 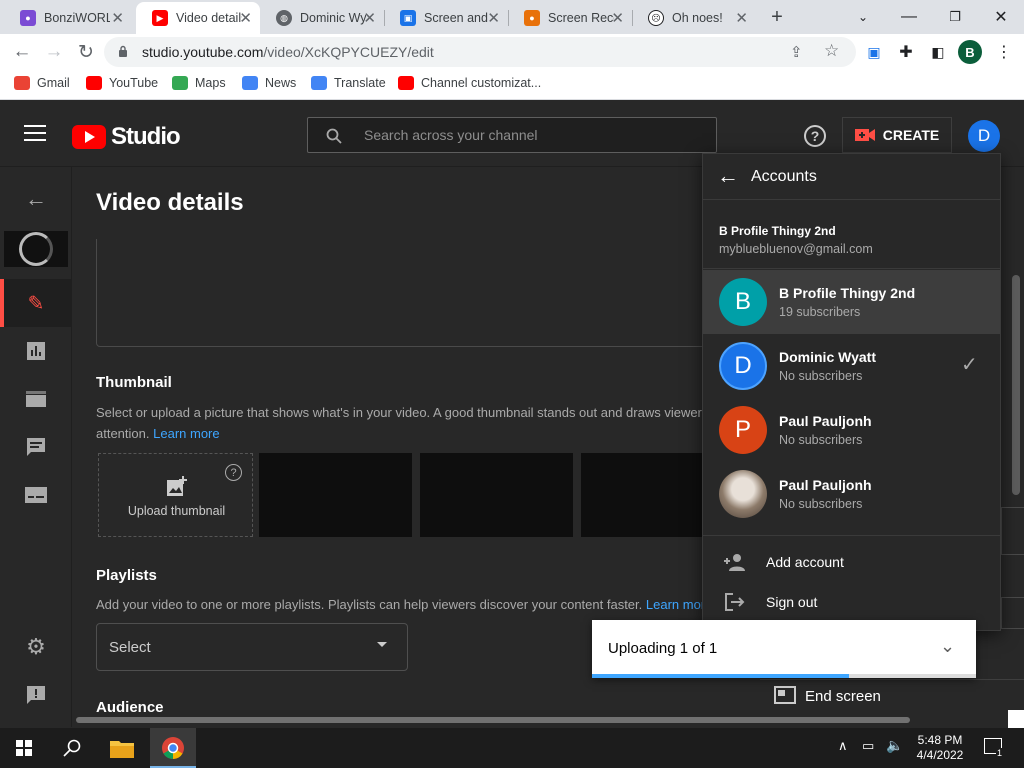 What do you see at coordinates (199, 83) in the screenshot?
I see `bookmark-maps: Maps` at bounding box center [199, 83].